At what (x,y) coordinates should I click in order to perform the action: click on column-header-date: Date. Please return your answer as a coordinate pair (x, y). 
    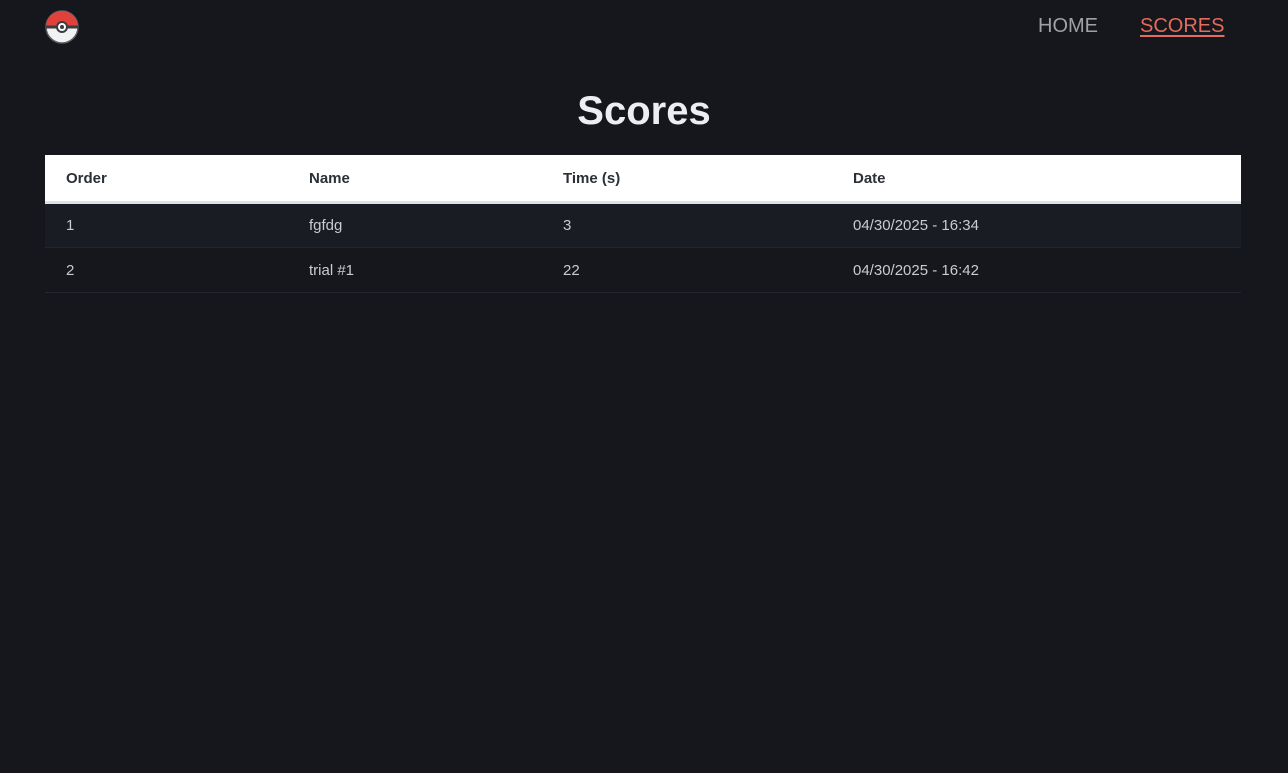
    Looking at the image, I should click on (1036, 179).